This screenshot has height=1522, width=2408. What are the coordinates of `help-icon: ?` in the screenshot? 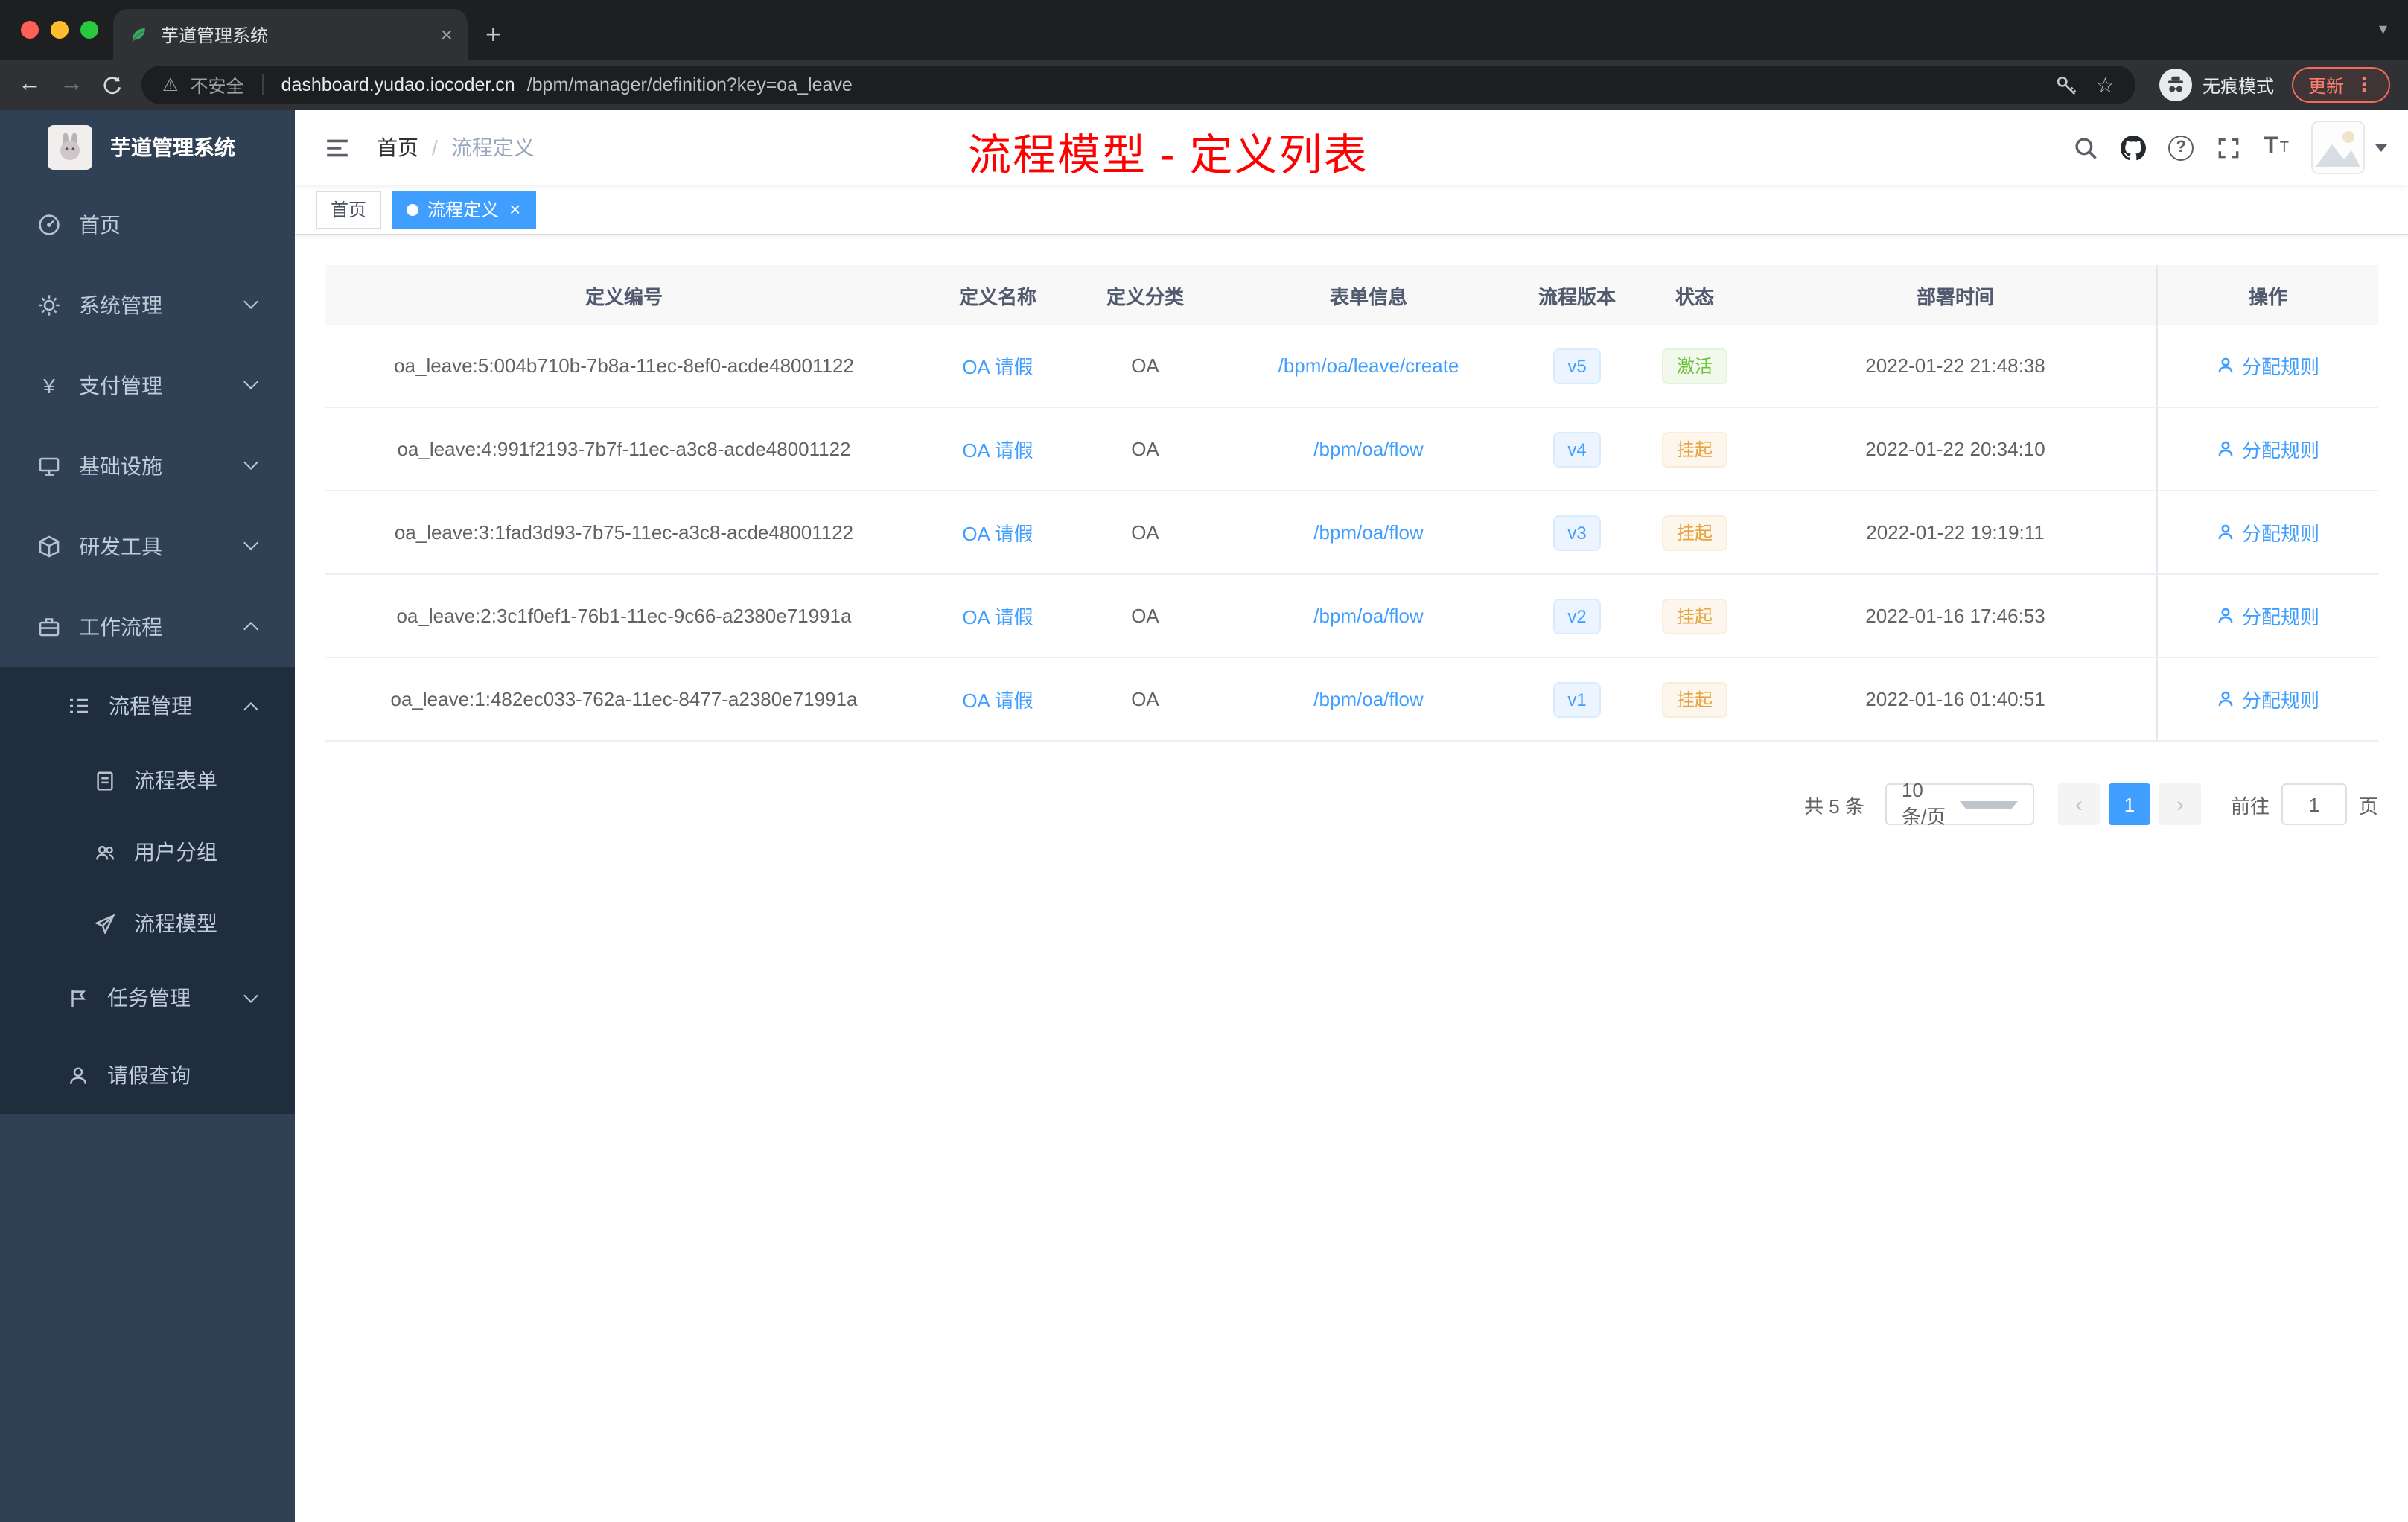 It's located at (2181, 147).